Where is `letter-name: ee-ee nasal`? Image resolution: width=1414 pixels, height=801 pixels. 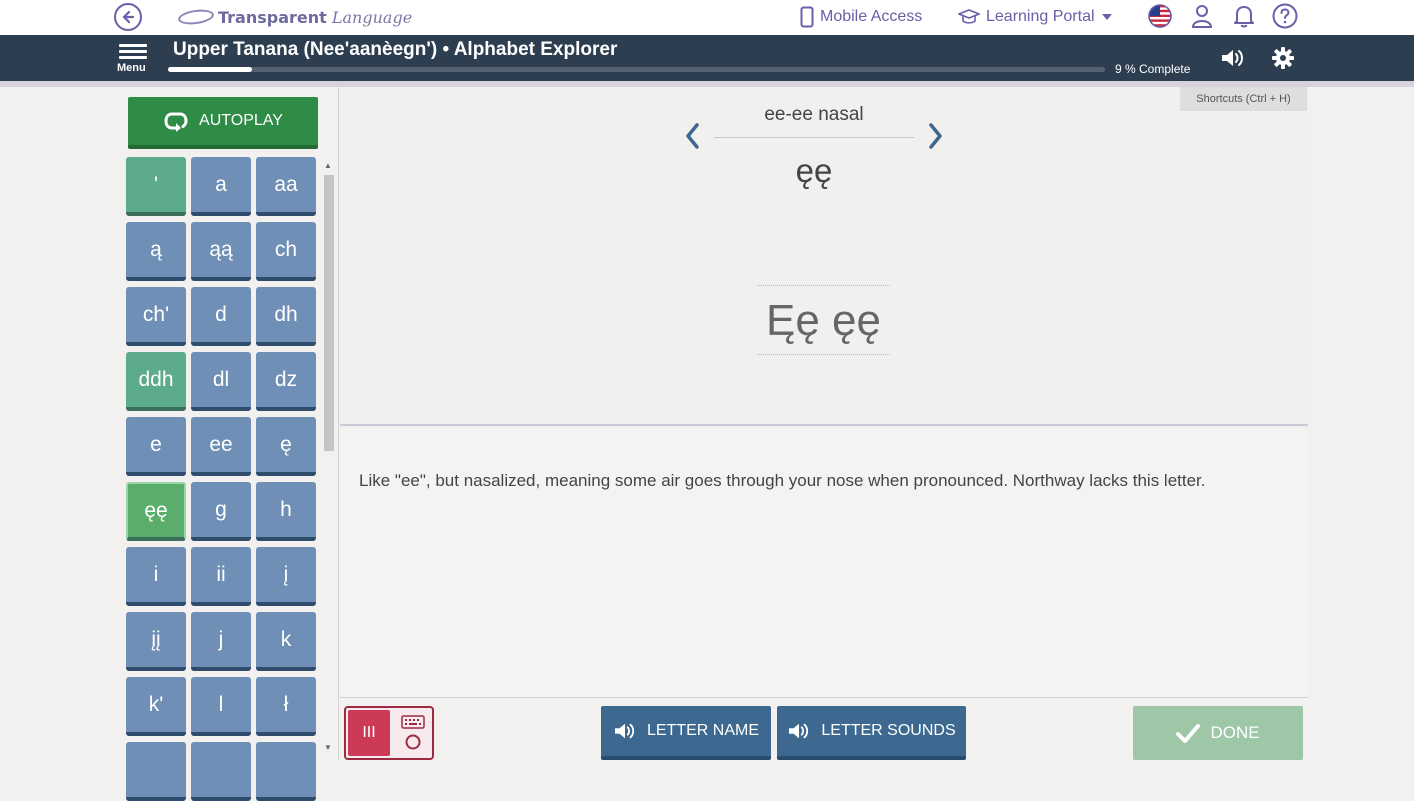
letter-name: ee-ee nasal is located at coordinates (814, 114).